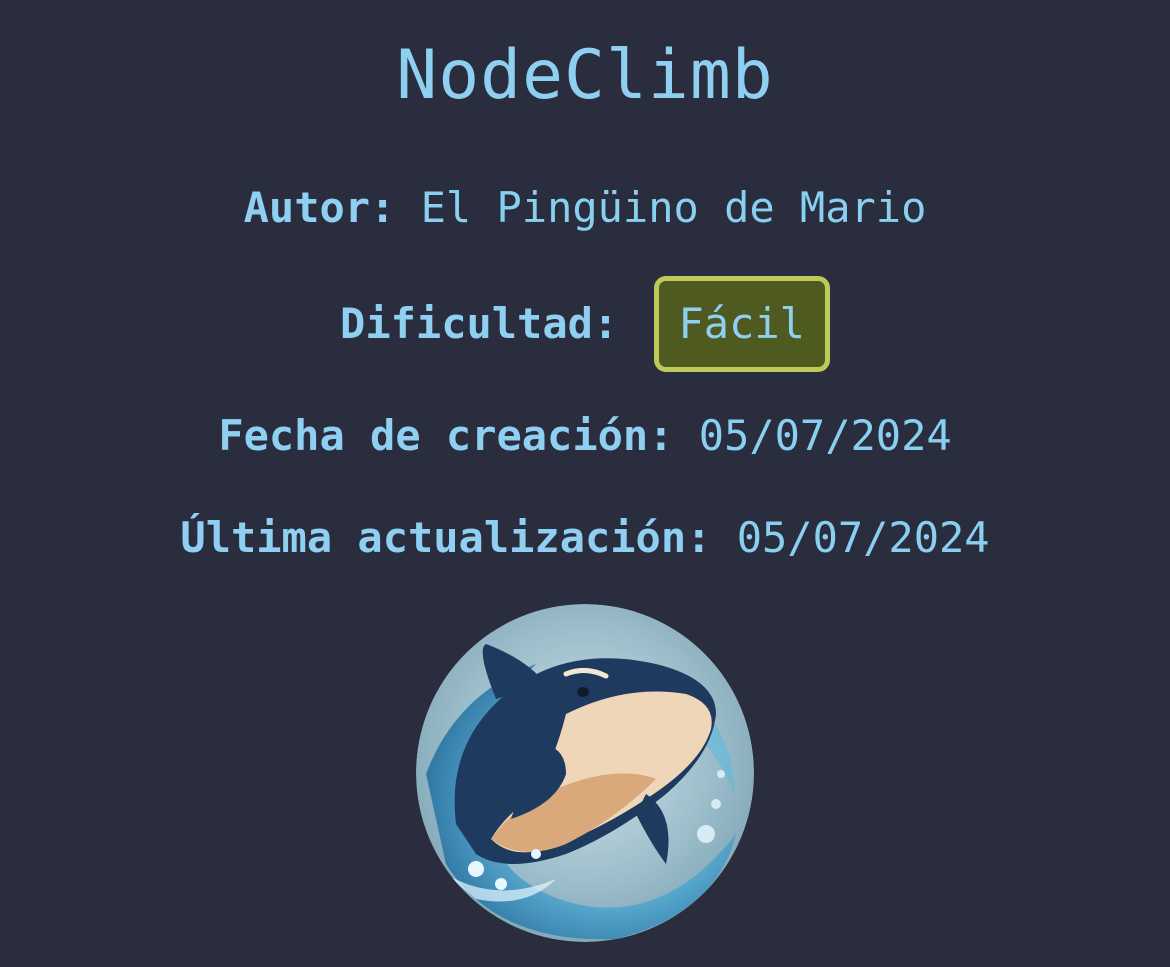 The height and width of the screenshot is (967, 1170). I want to click on machine-avatar, so click(585, 773).